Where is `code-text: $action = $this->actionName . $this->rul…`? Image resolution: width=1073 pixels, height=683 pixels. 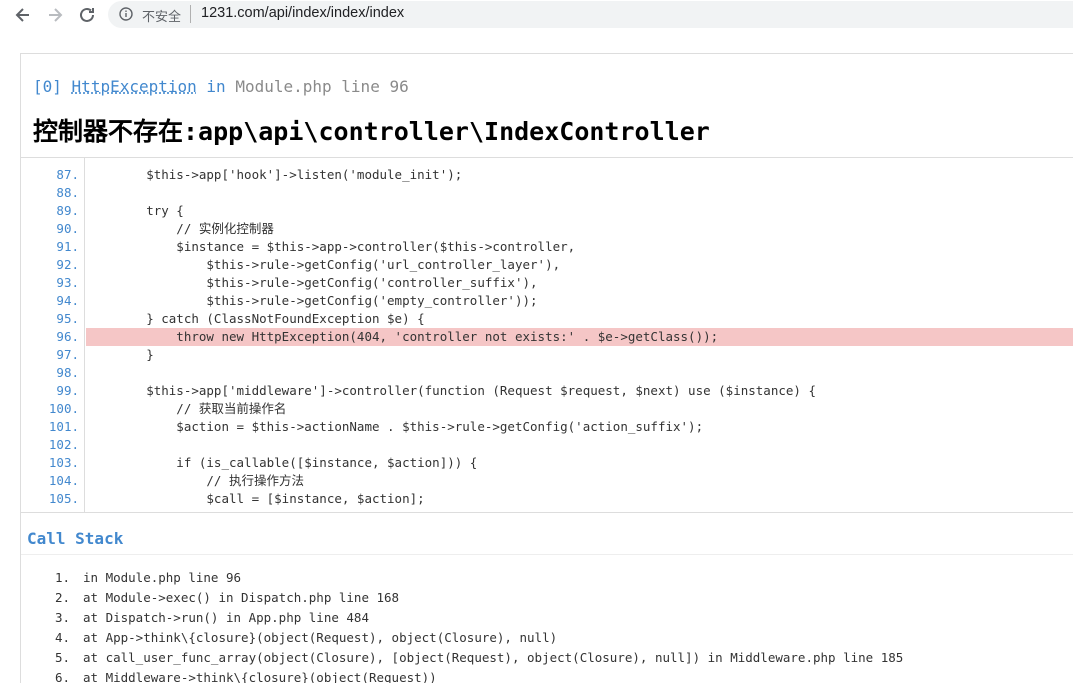 code-text: $action = $this->actionName . $this->rul… is located at coordinates (395, 426).